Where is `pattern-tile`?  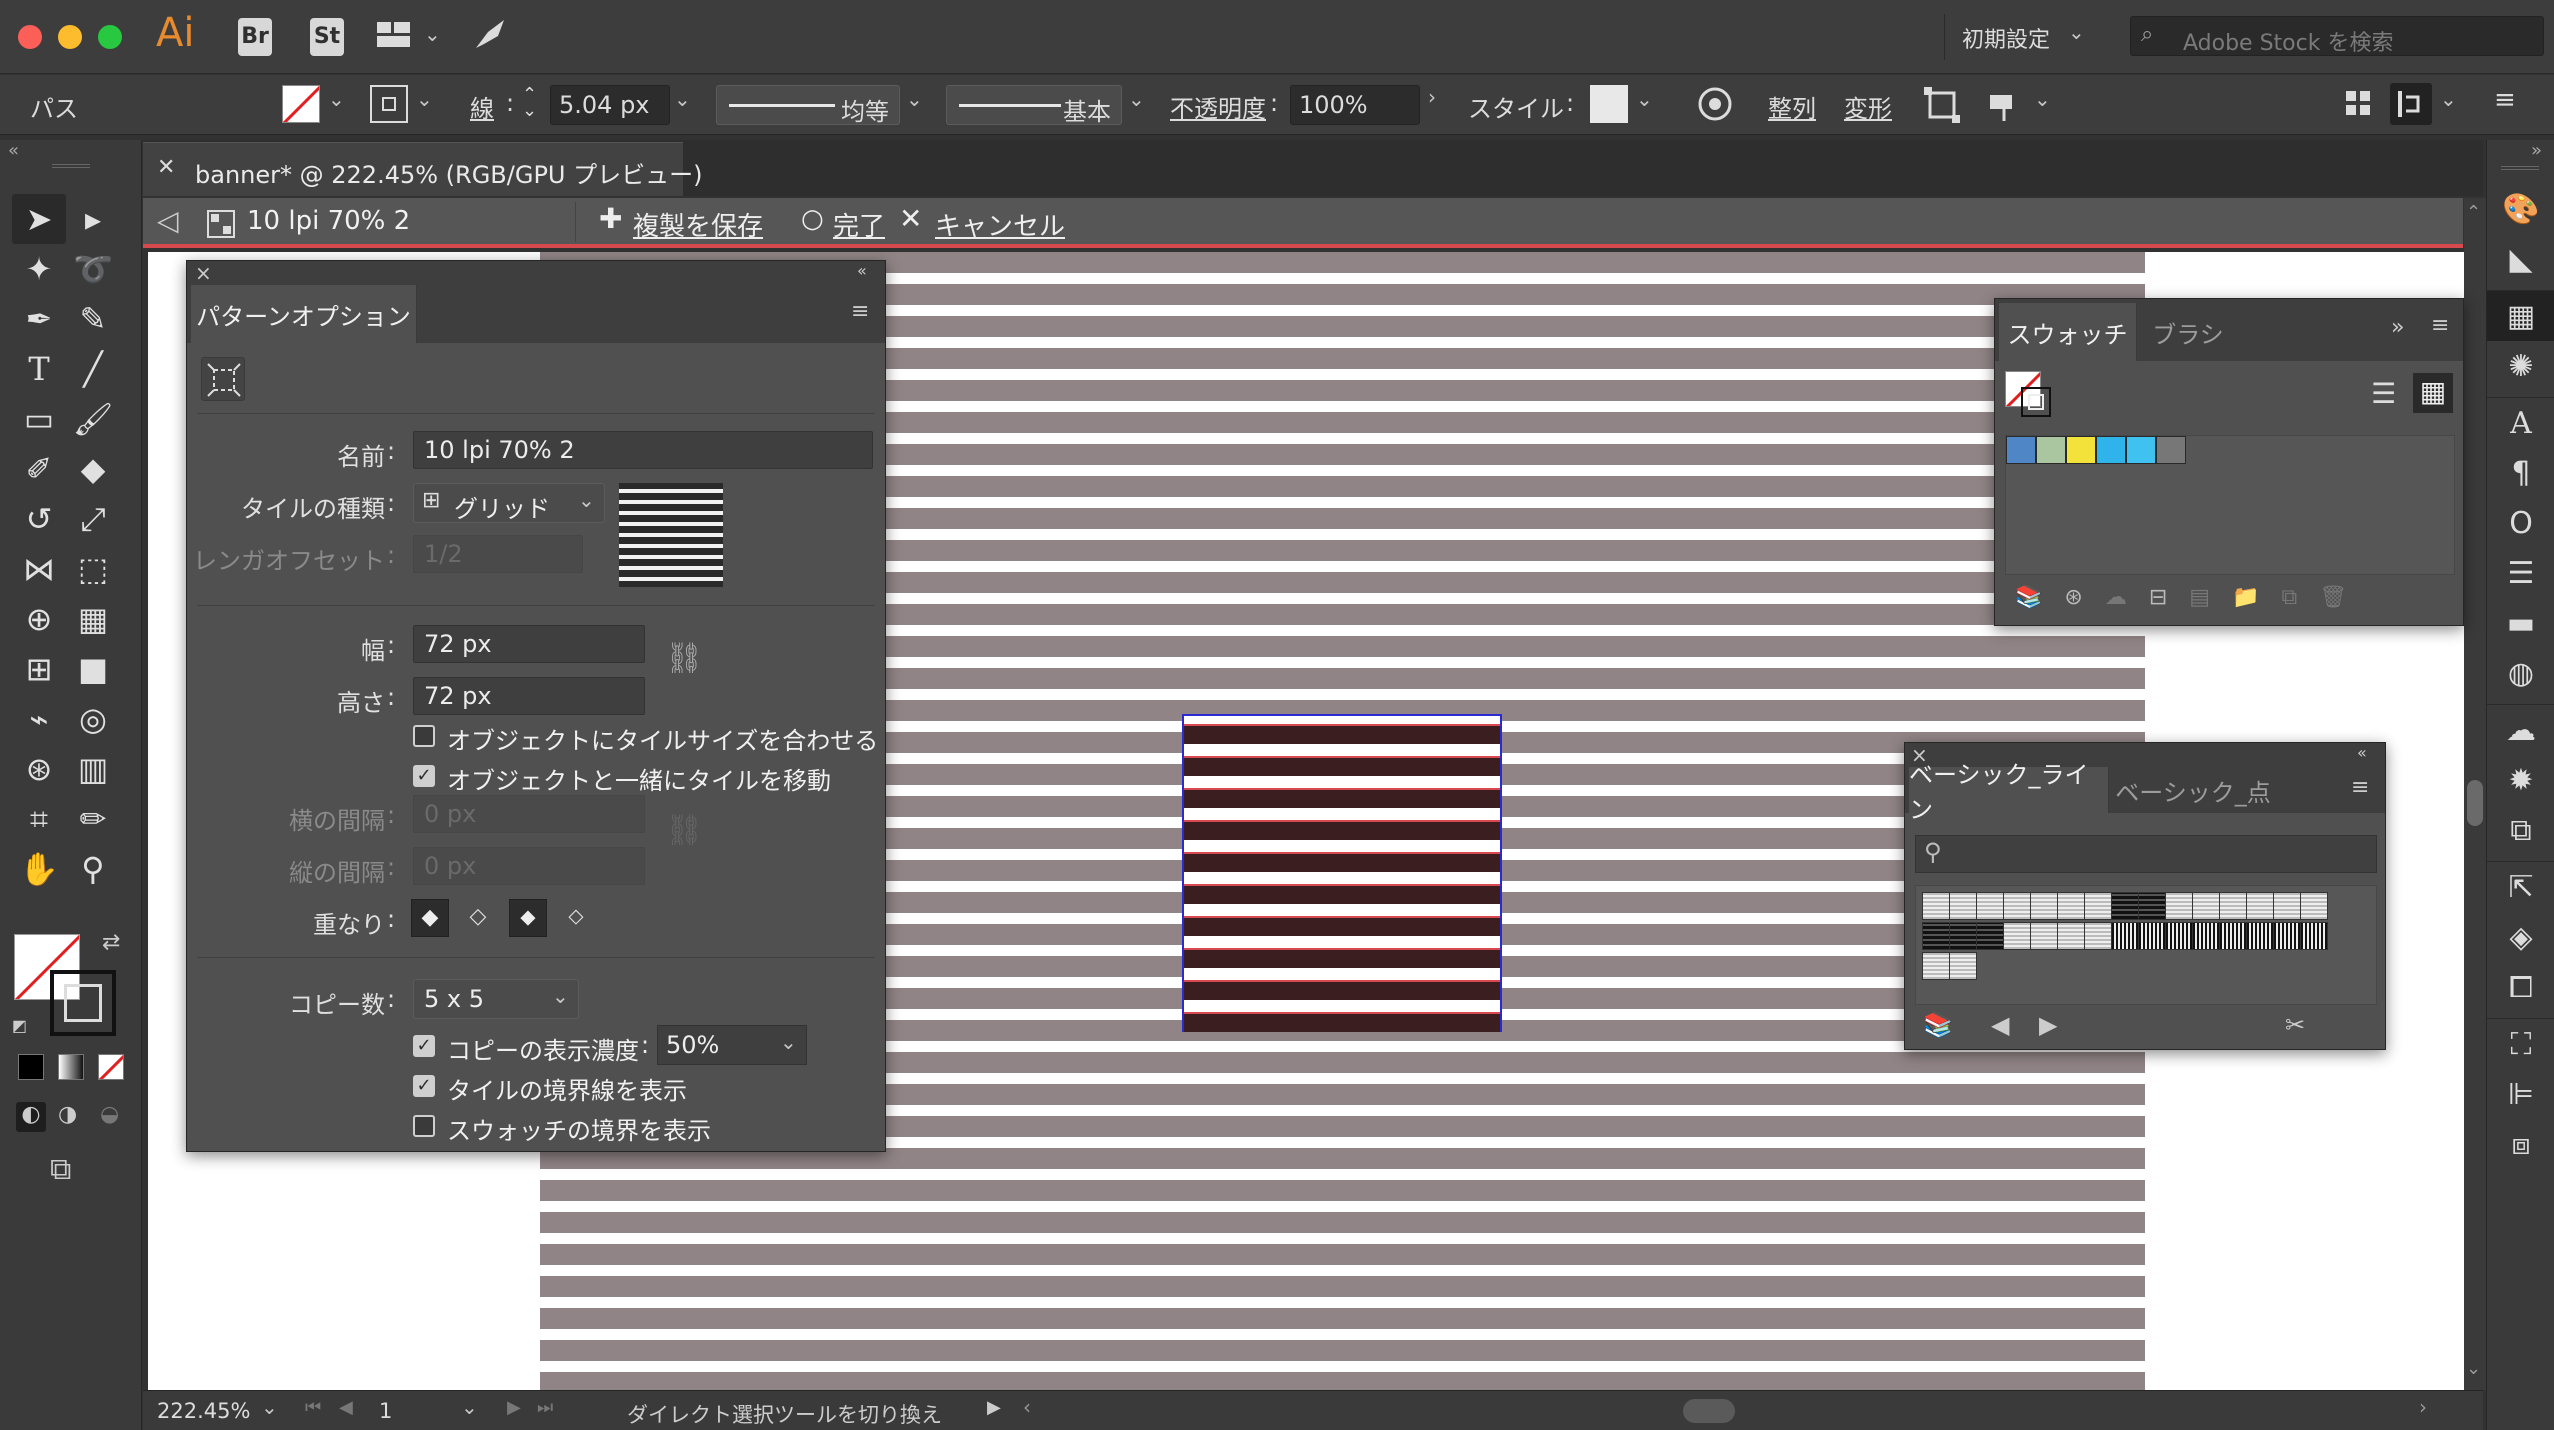 pattern-tile is located at coordinates (1342, 873).